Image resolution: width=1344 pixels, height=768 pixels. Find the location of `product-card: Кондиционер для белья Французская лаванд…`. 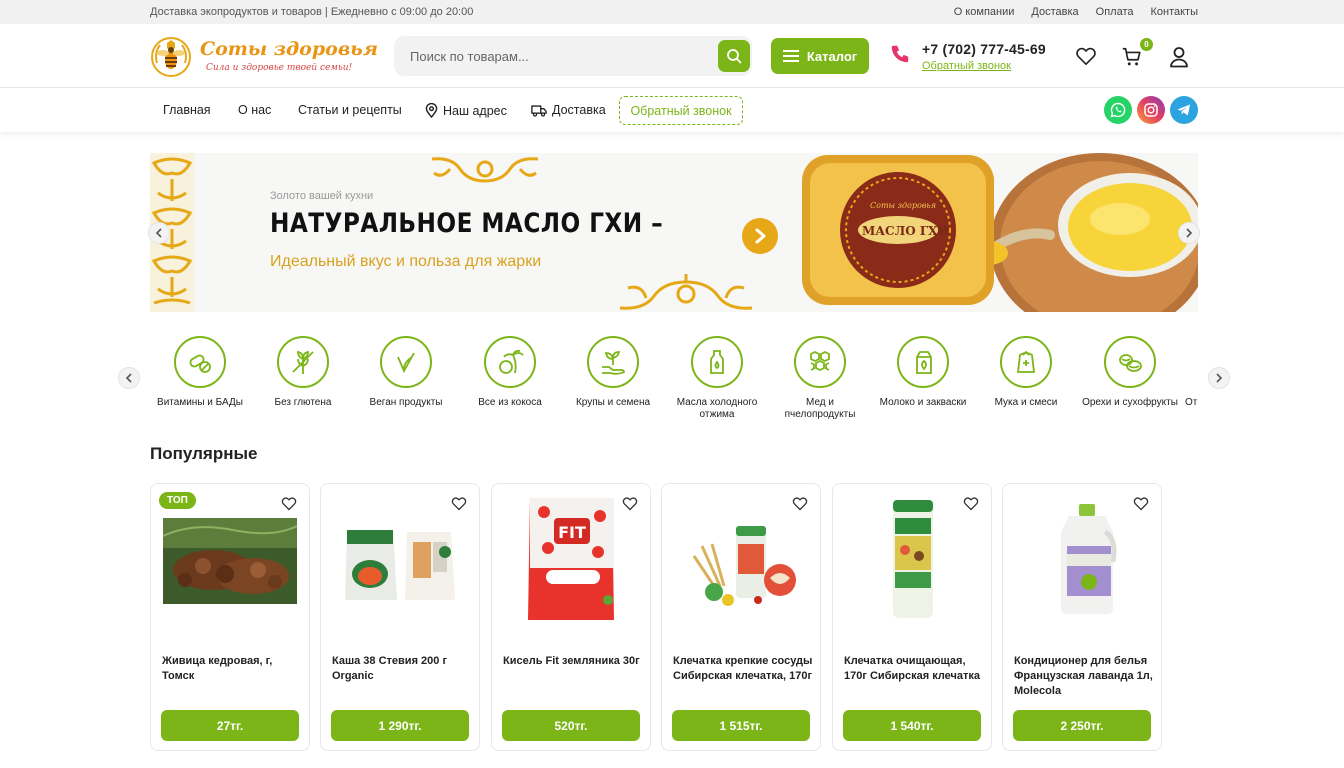

product-card: Кондиционер для белья Французская лаванд… is located at coordinates (1082, 617).